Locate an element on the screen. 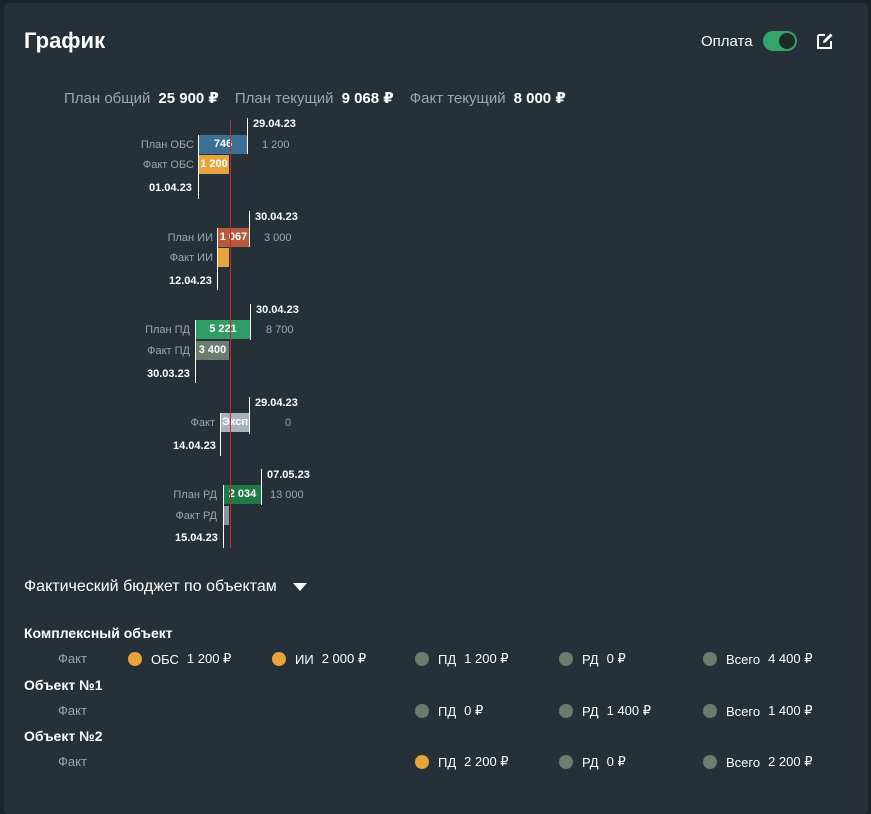 The width and height of the screenshot is (871, 814). fact-label: Факт ПД is located at coordinates (168, 351).